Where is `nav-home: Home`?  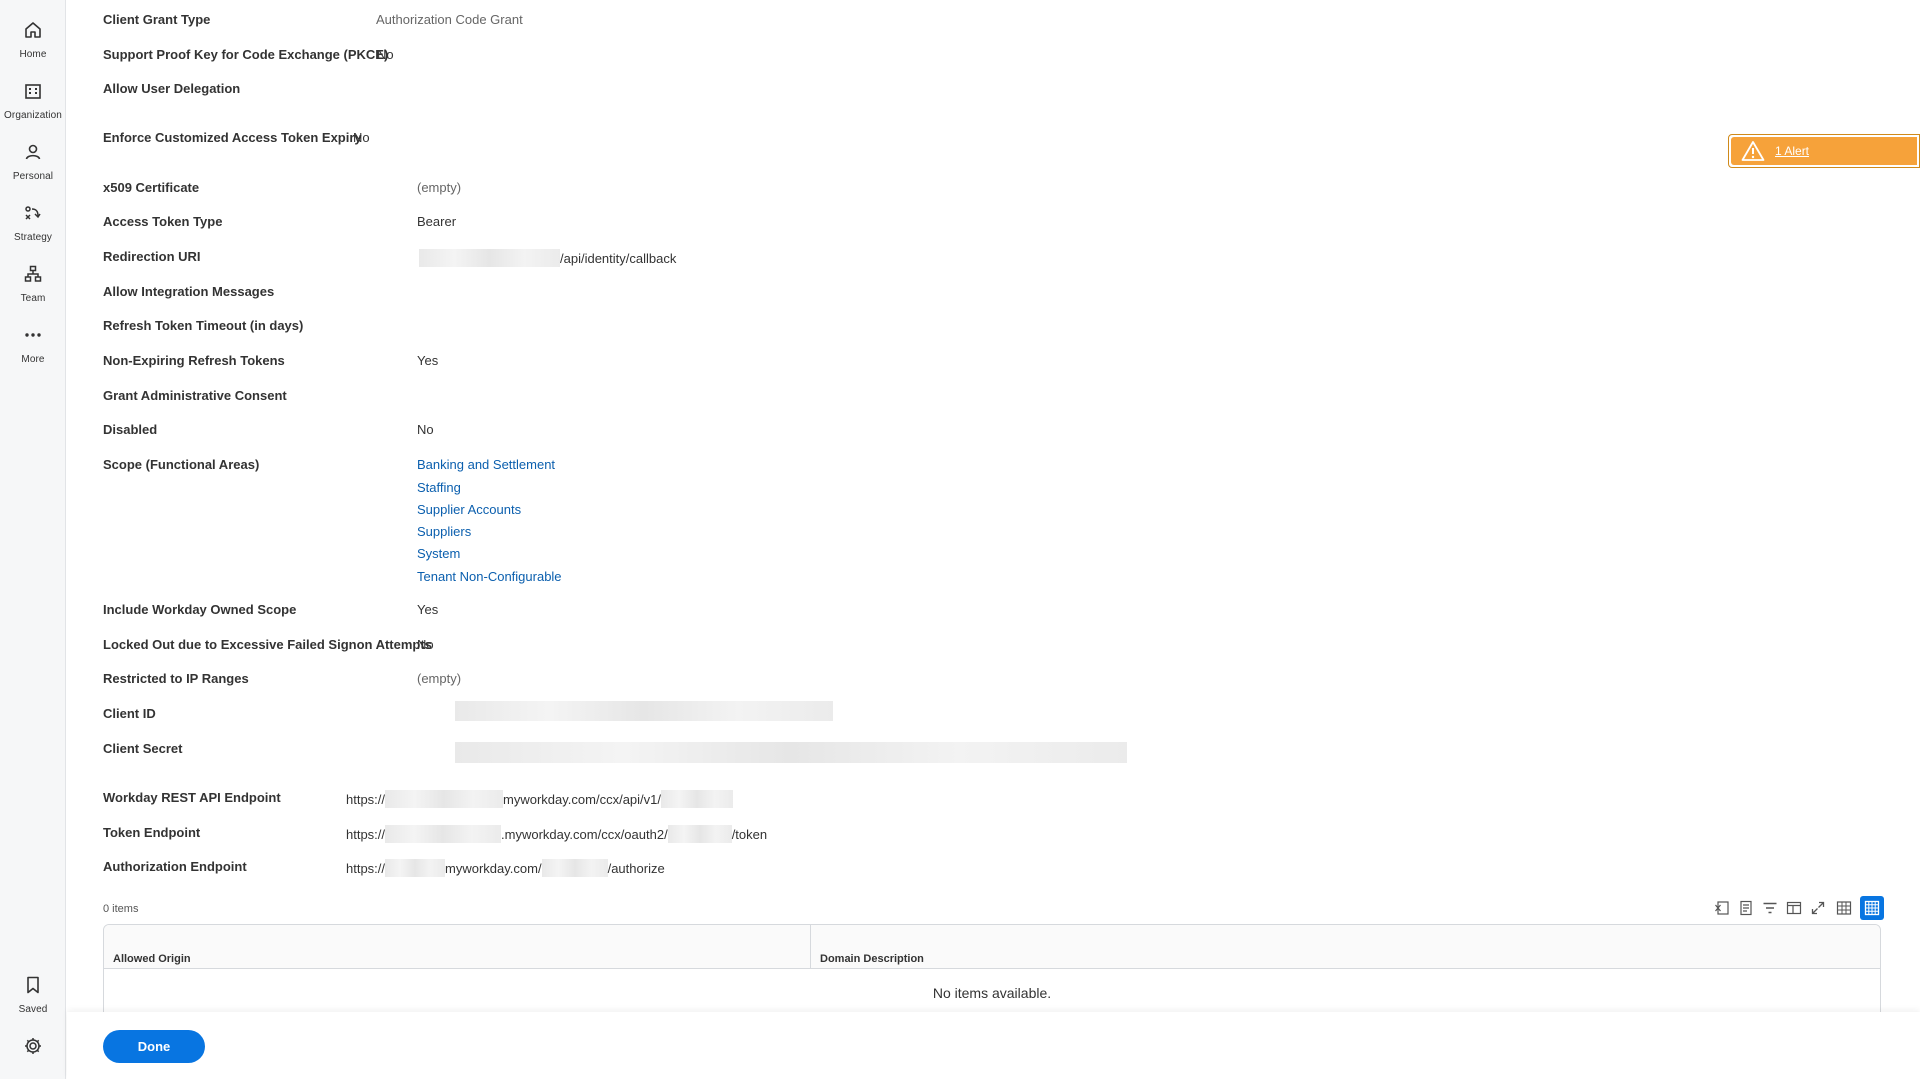
nav-home: Home is located at coordinates (33, 40).